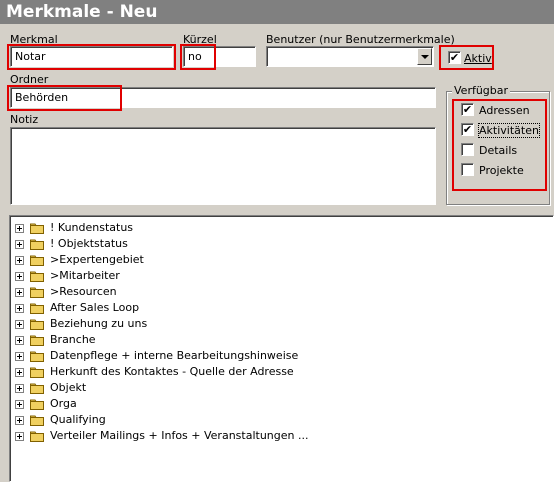  Describe the element at coordinates (29, 79) in the screenshot. I see `ordner-label: Ordner` at that location.